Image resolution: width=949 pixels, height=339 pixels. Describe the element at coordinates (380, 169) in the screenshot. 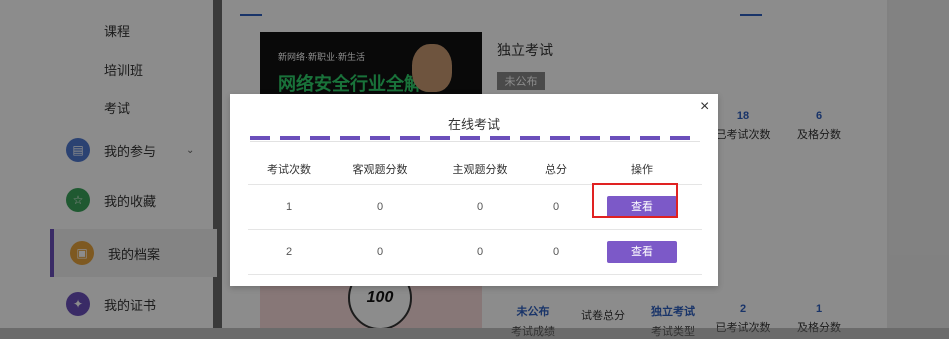

I see `column-header: 客观题分数` at that location.